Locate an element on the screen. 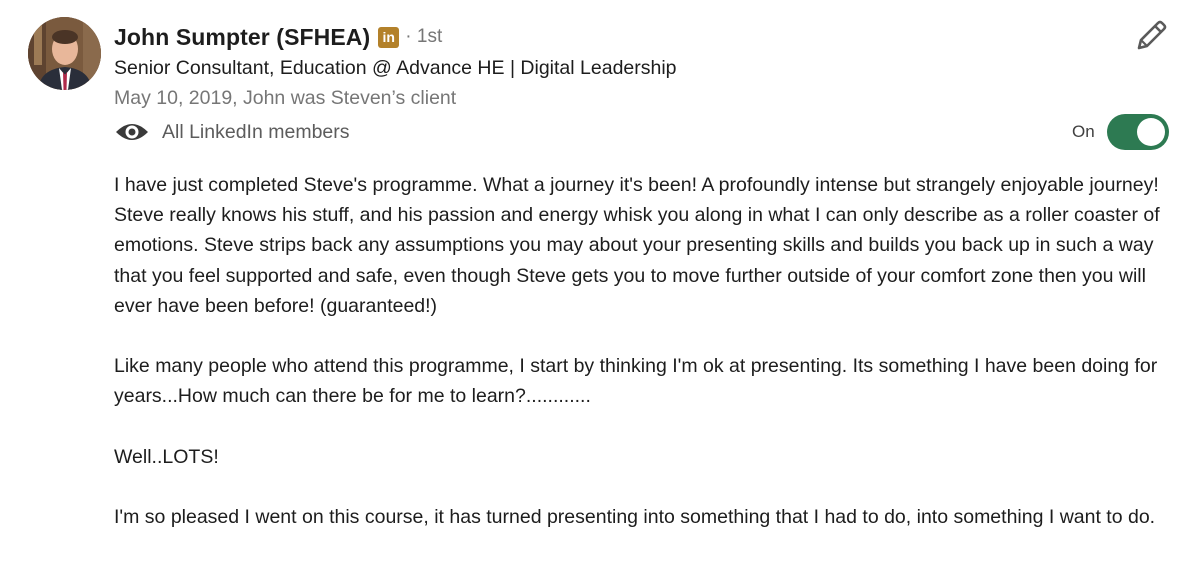 This screenshot has width=1200, height=575. recommender-name: John Sumpter (SFHEA) is located at coordinates (242, 37).